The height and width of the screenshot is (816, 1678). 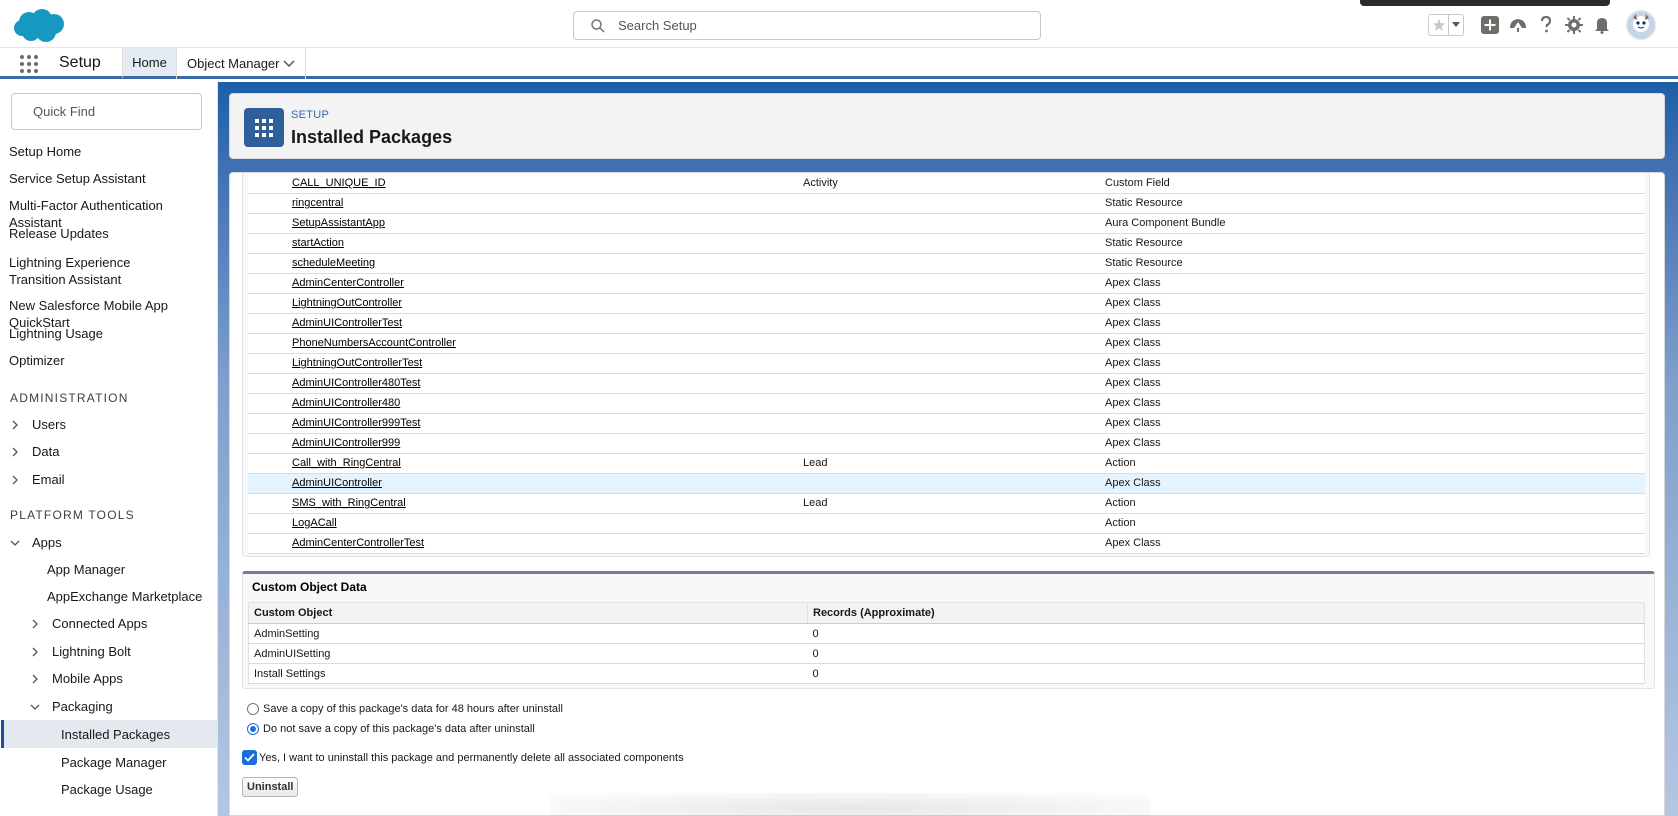 What do you see at coordinates (71, 706) in the screenshot?
I see `sidebar-item-packaging: Packaging` at bounding box center [71, 706].